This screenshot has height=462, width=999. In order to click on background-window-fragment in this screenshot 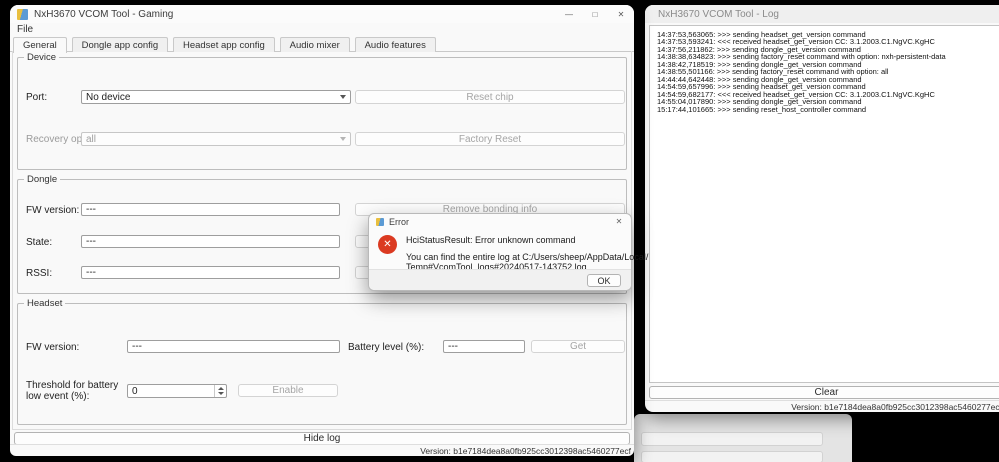, I will do `click(743, 438)`.